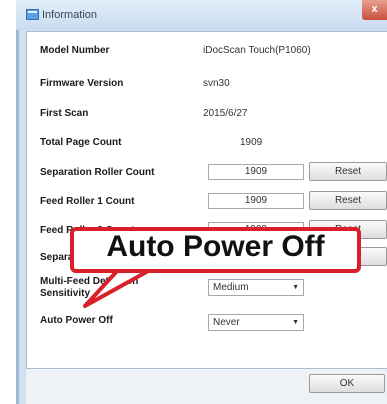 This screenshot has height=404, width=387. What do you see at coordinates (82, 83) in the screenshot?
I see `firmware-version-label: Firmware Version` at bounding box center [82, 83].